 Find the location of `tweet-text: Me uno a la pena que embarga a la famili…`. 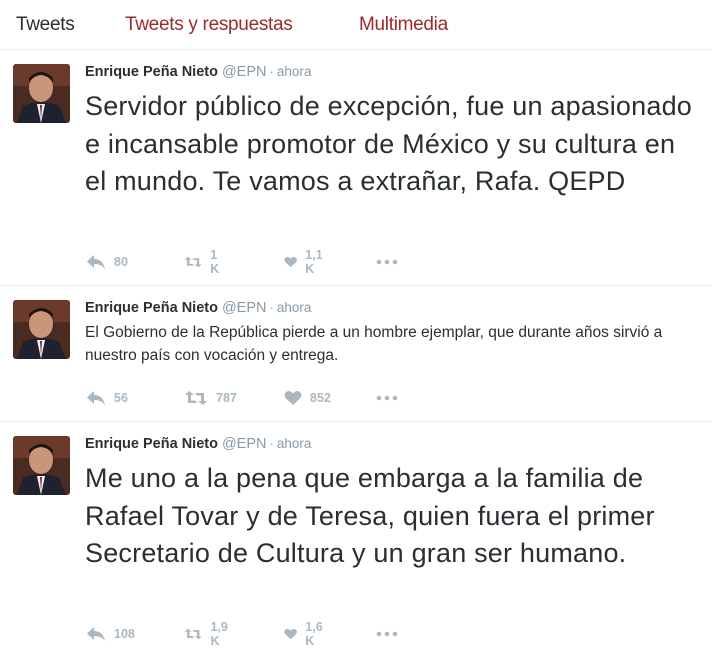

tweet-text: Me uno a la pena que embarga a la famili… is located at coordinates (370, 515).